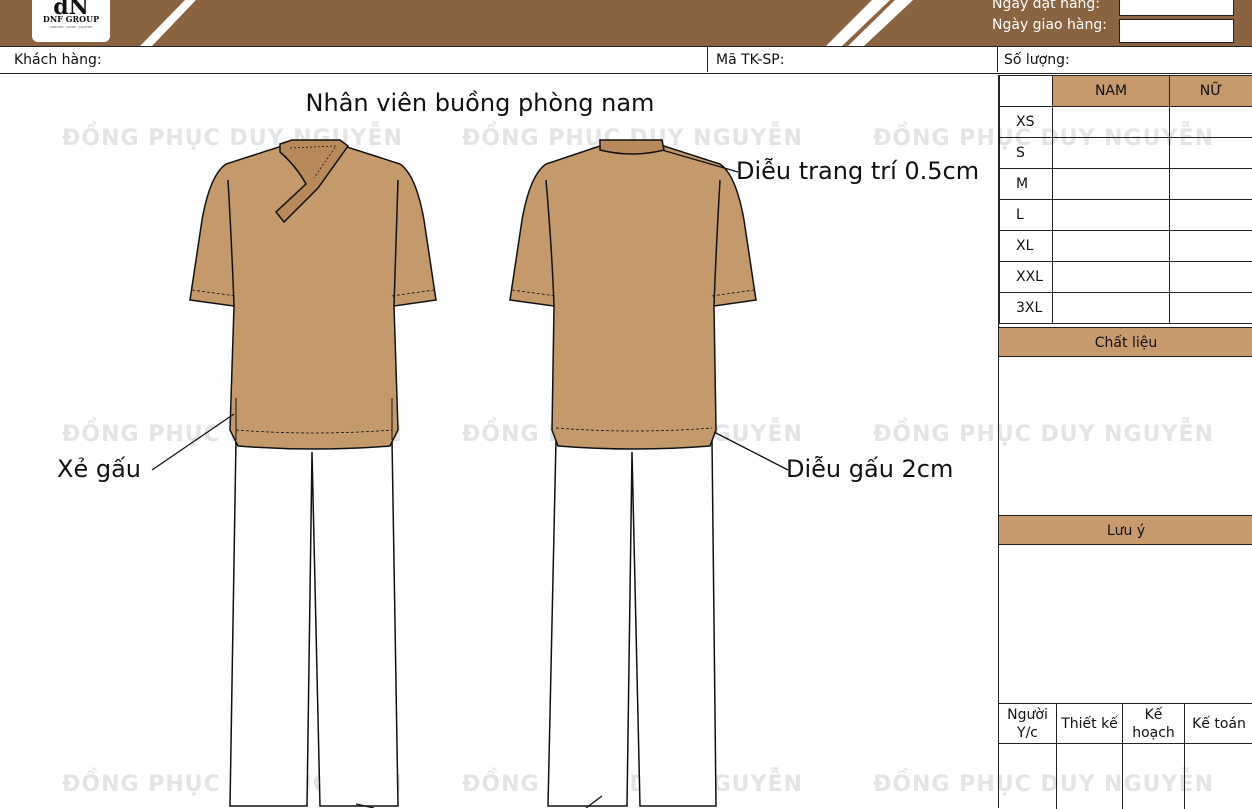 This screenshot has width=1252, height=809. What do you see at coordinates (857, 171) in the screenshot?
I see `callout-collar-stitch: Diễu trang trí 0.5cm` at bounding box center [857, 171].